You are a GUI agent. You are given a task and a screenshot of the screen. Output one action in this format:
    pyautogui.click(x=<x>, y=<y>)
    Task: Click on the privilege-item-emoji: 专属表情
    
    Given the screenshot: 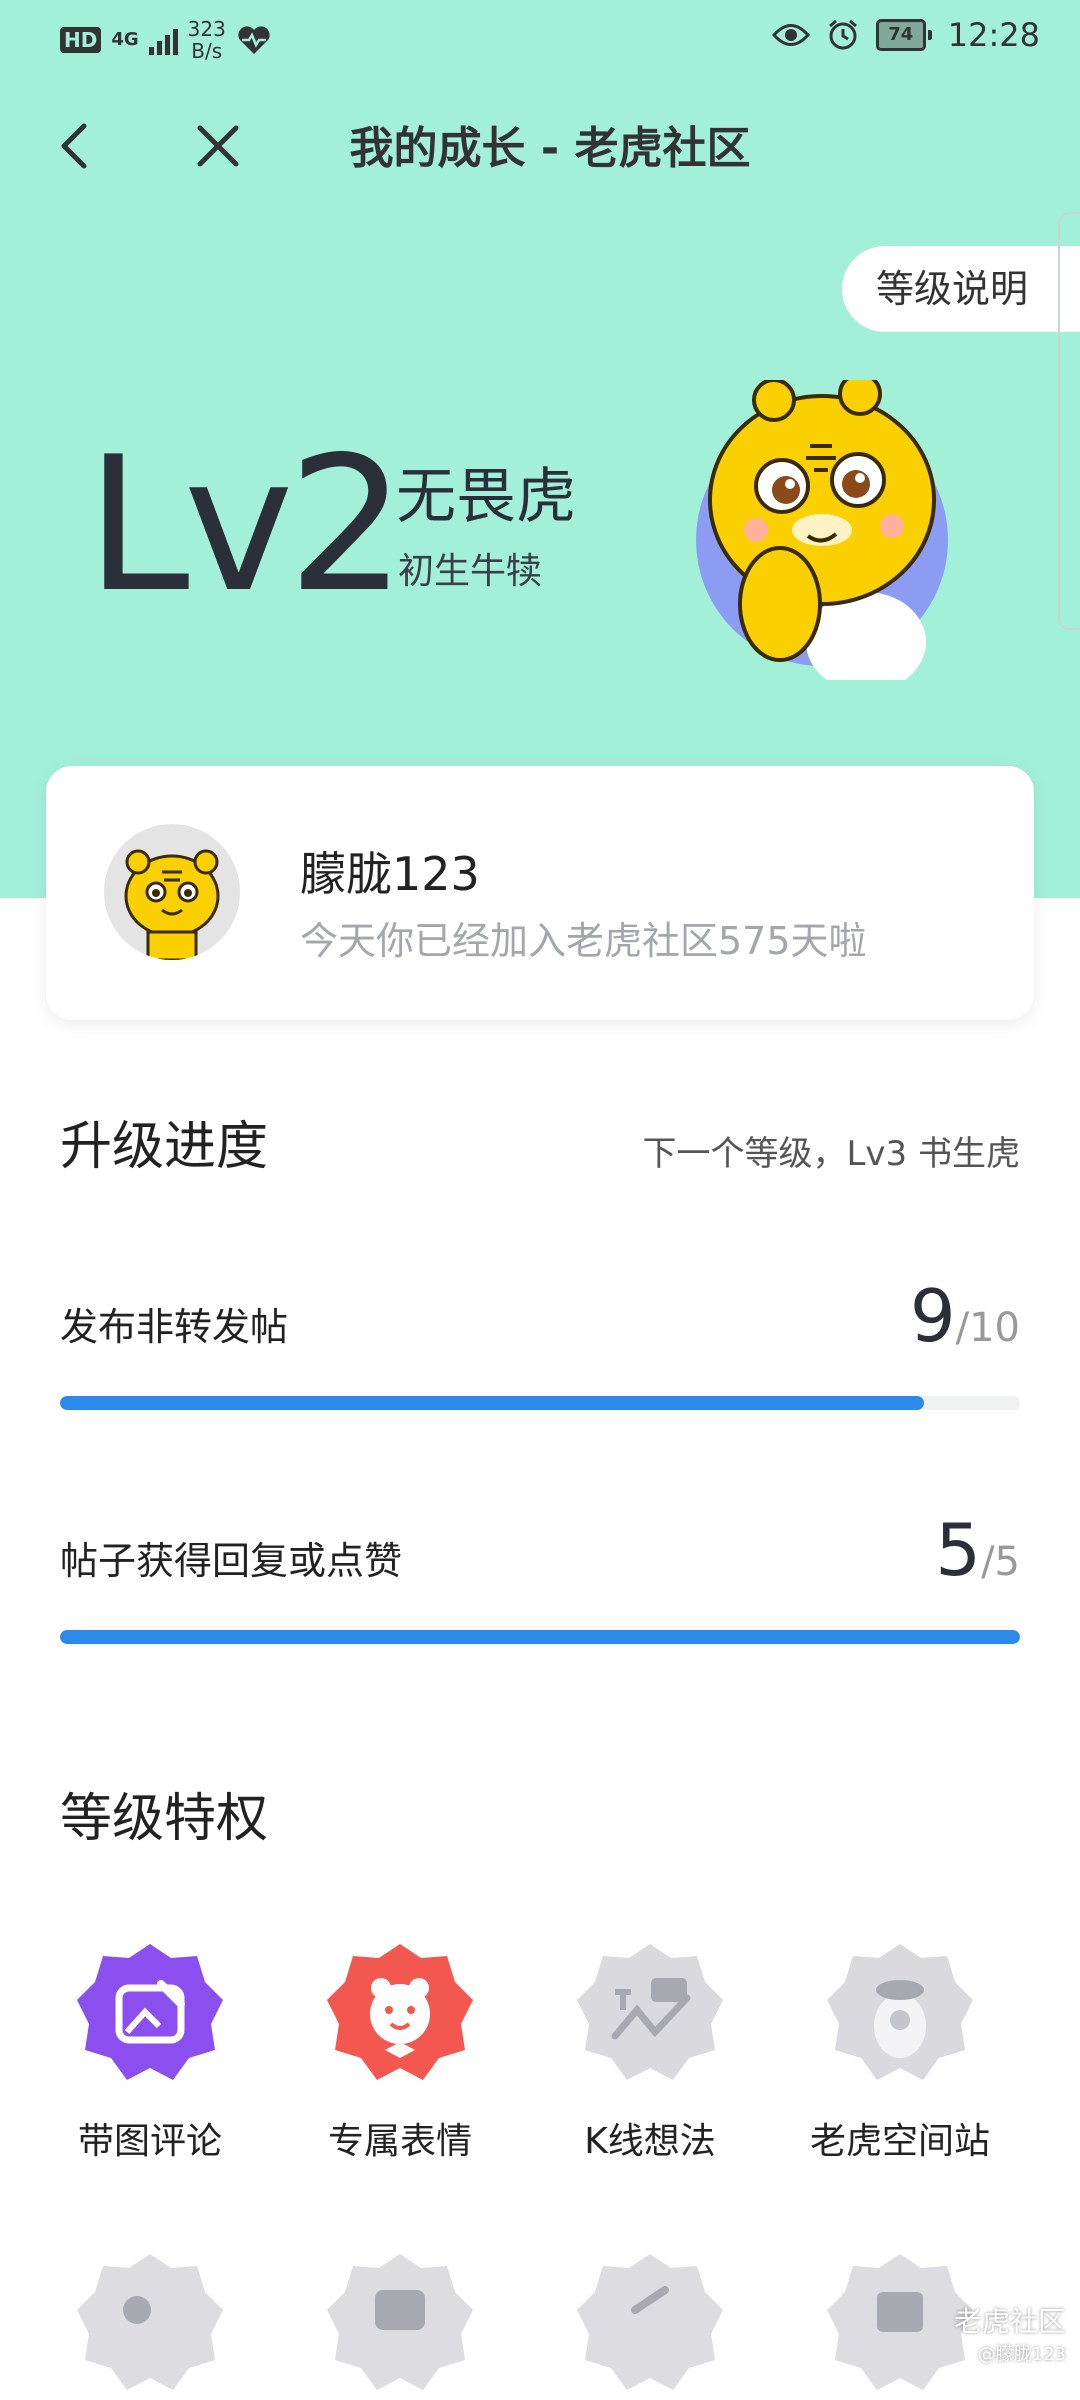 What is the action you would take?
    pyautogui.click(x=400, y=2052)
    